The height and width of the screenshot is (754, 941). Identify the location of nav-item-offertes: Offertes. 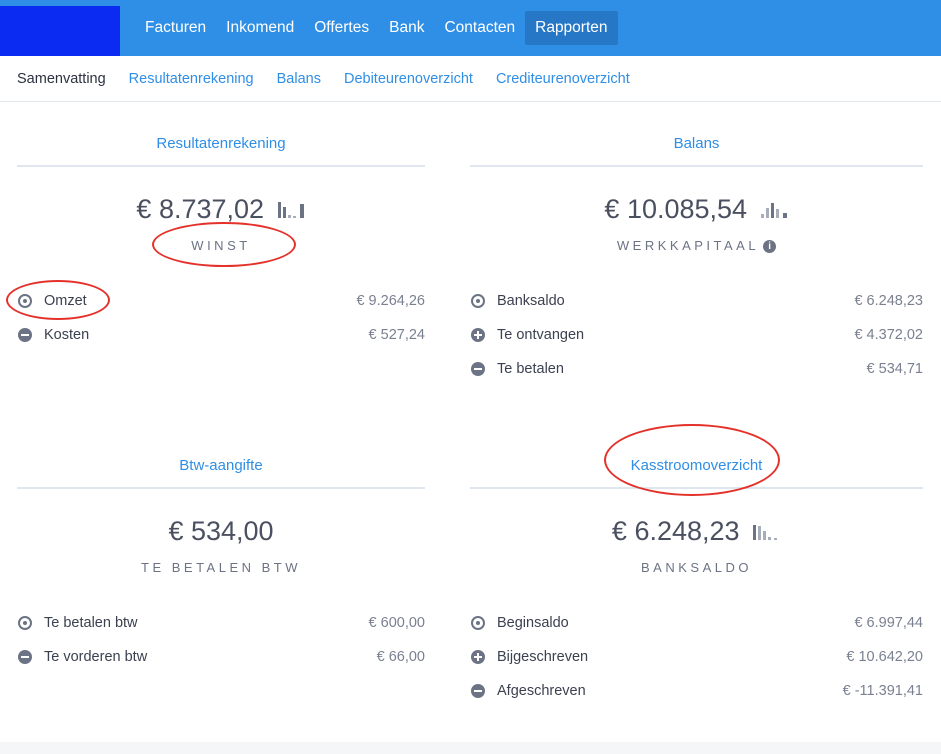
(341, 28).